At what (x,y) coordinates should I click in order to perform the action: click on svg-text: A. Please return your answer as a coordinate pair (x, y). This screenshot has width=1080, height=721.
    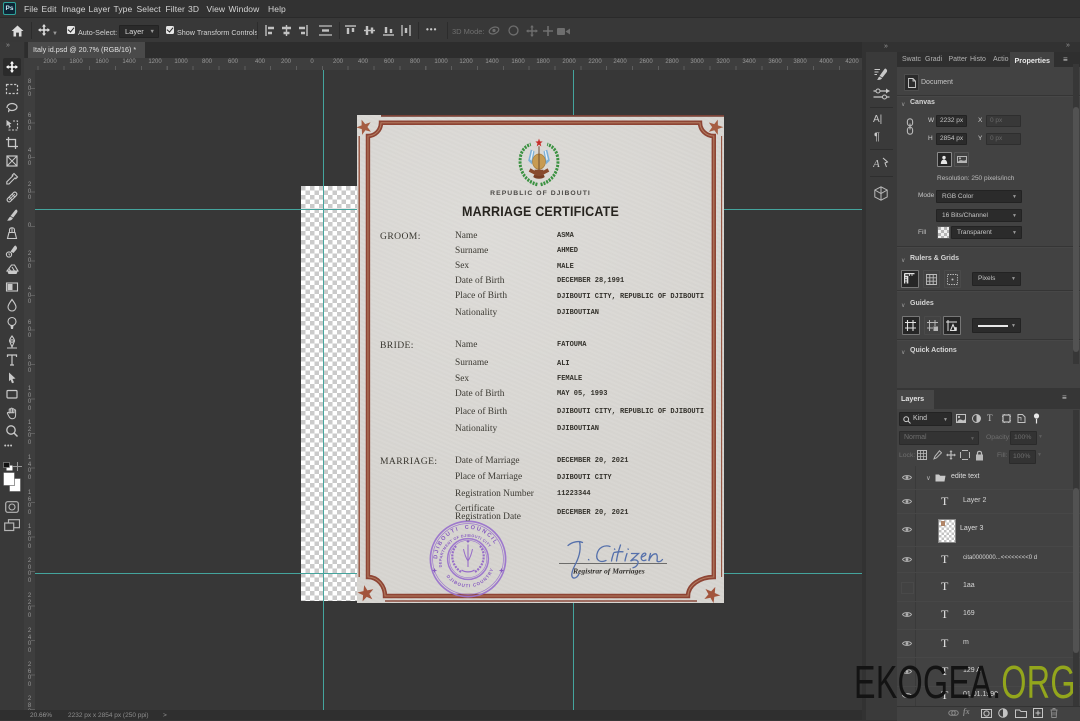
    Looking at the image, I should click on (876, 164).